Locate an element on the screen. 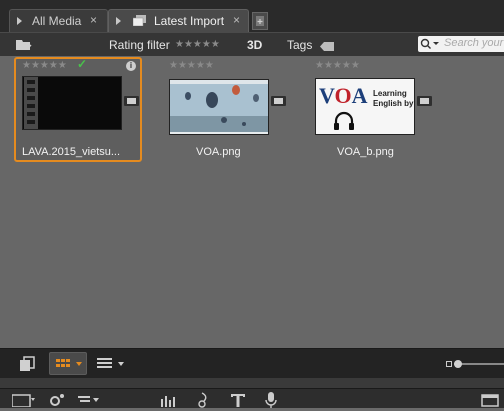 Image resolution: width=504 pixels, height=411 pixels. image-thumbnail is located at coordinates (219, 107).